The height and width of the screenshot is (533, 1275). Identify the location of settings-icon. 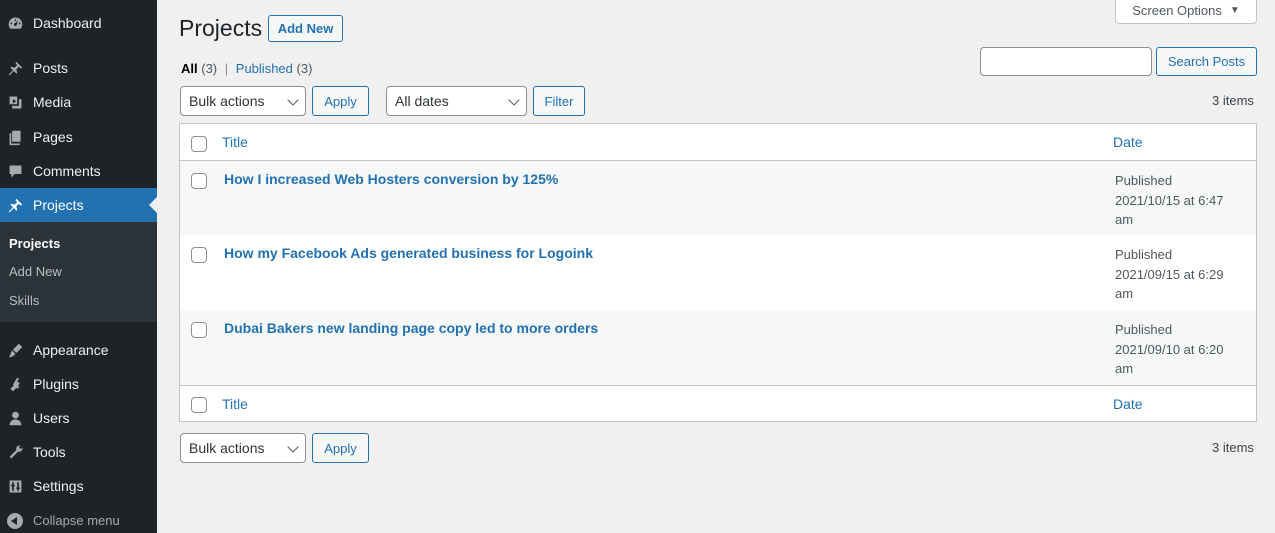
(15, 486).